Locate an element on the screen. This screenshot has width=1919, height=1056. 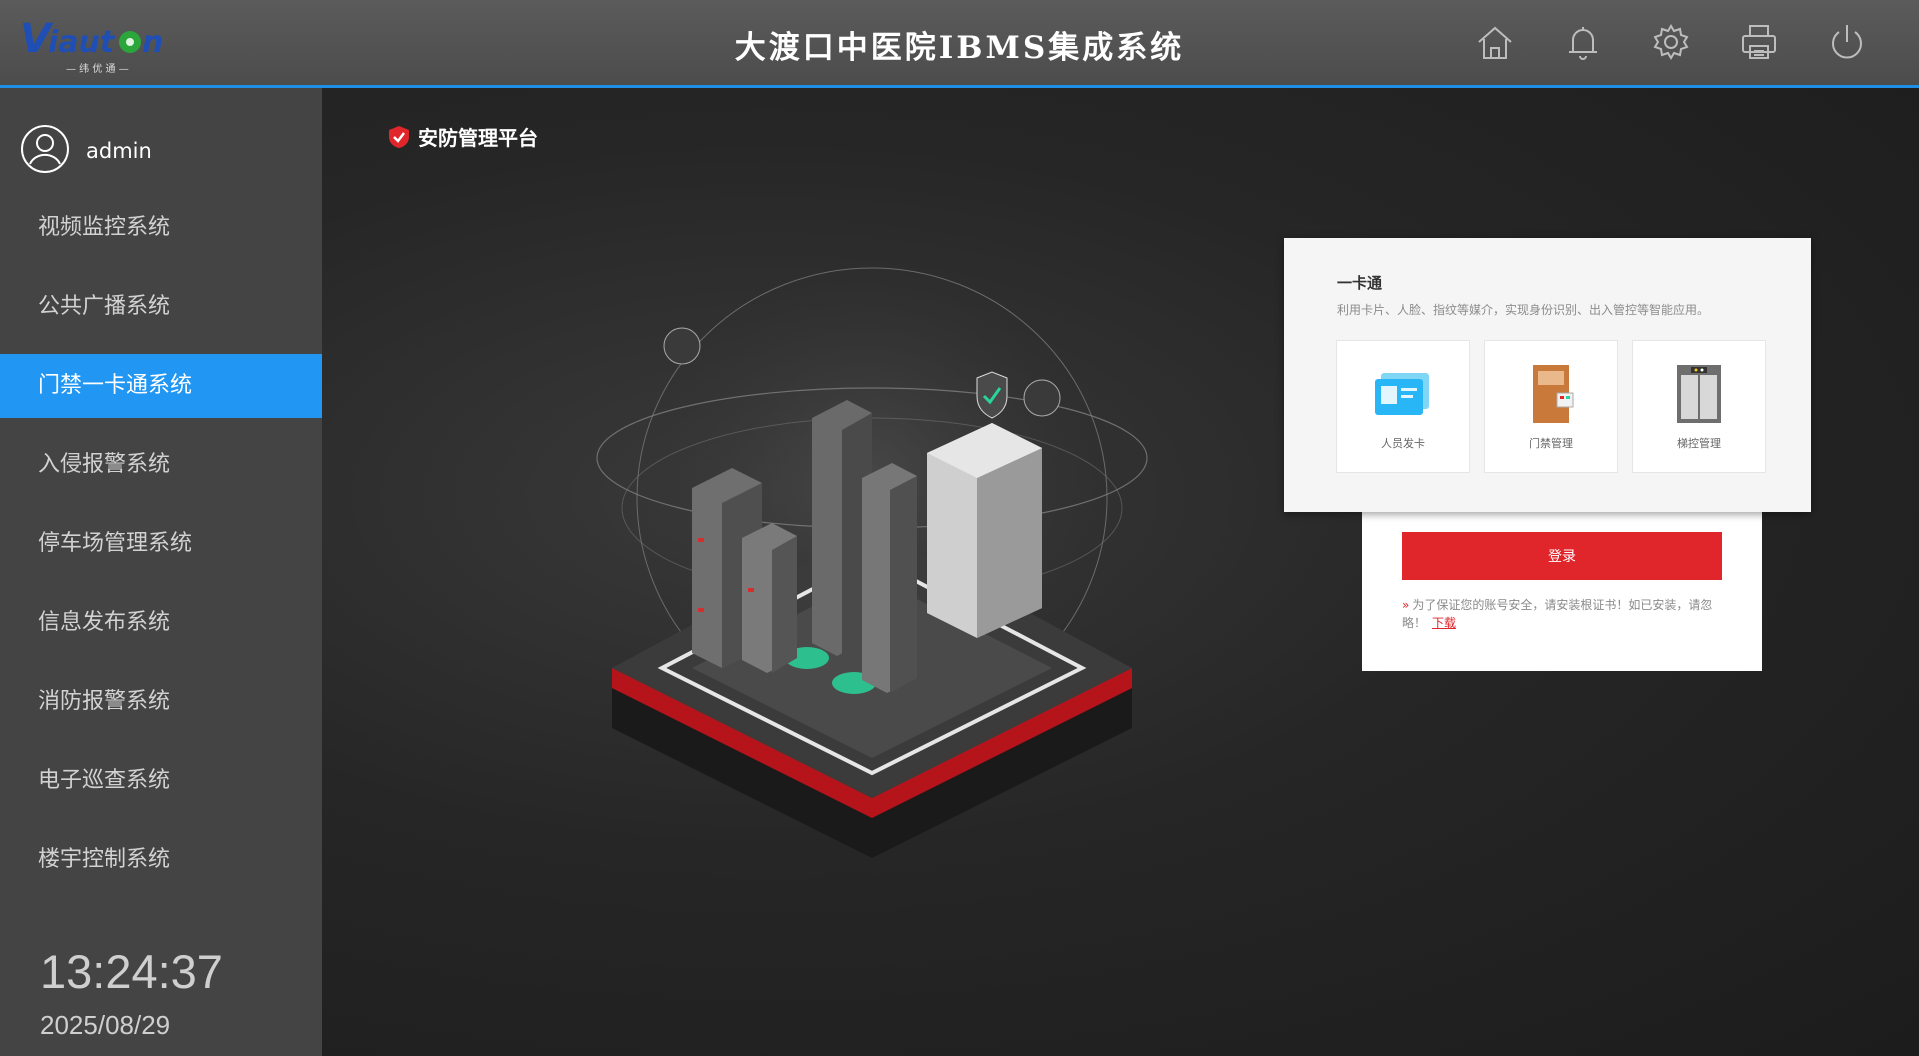
user-avatar-icon is located at coordinates (45, 151).